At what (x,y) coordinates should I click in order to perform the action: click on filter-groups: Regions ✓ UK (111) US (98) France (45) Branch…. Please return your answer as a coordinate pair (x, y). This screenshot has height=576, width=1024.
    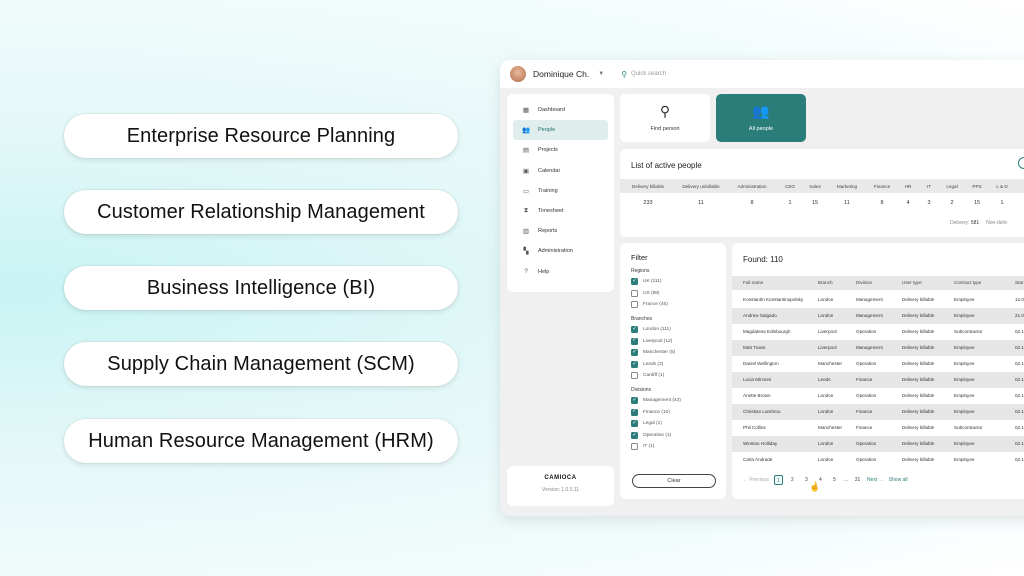
    Looking at the image, I should click on (678, 360).